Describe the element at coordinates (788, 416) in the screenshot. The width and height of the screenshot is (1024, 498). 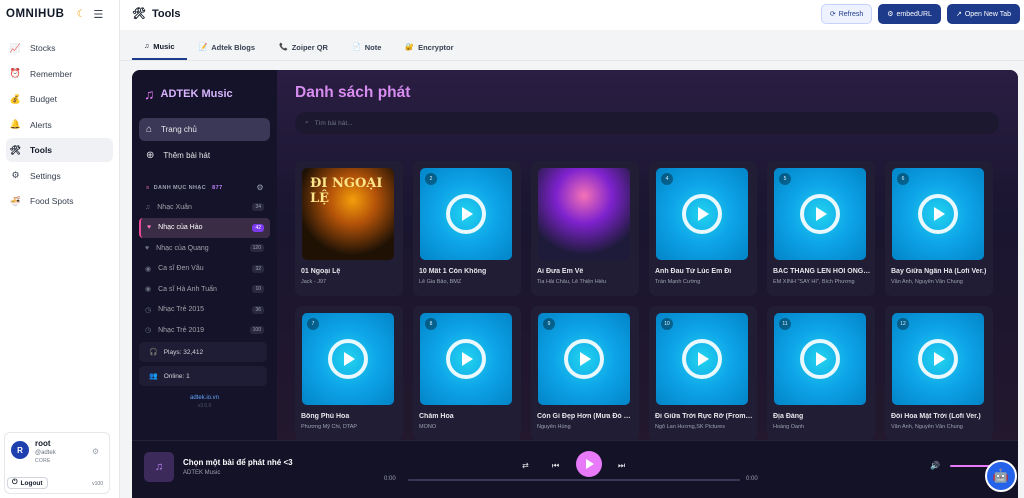
I see `song-title: Địa Đàng` at that location.